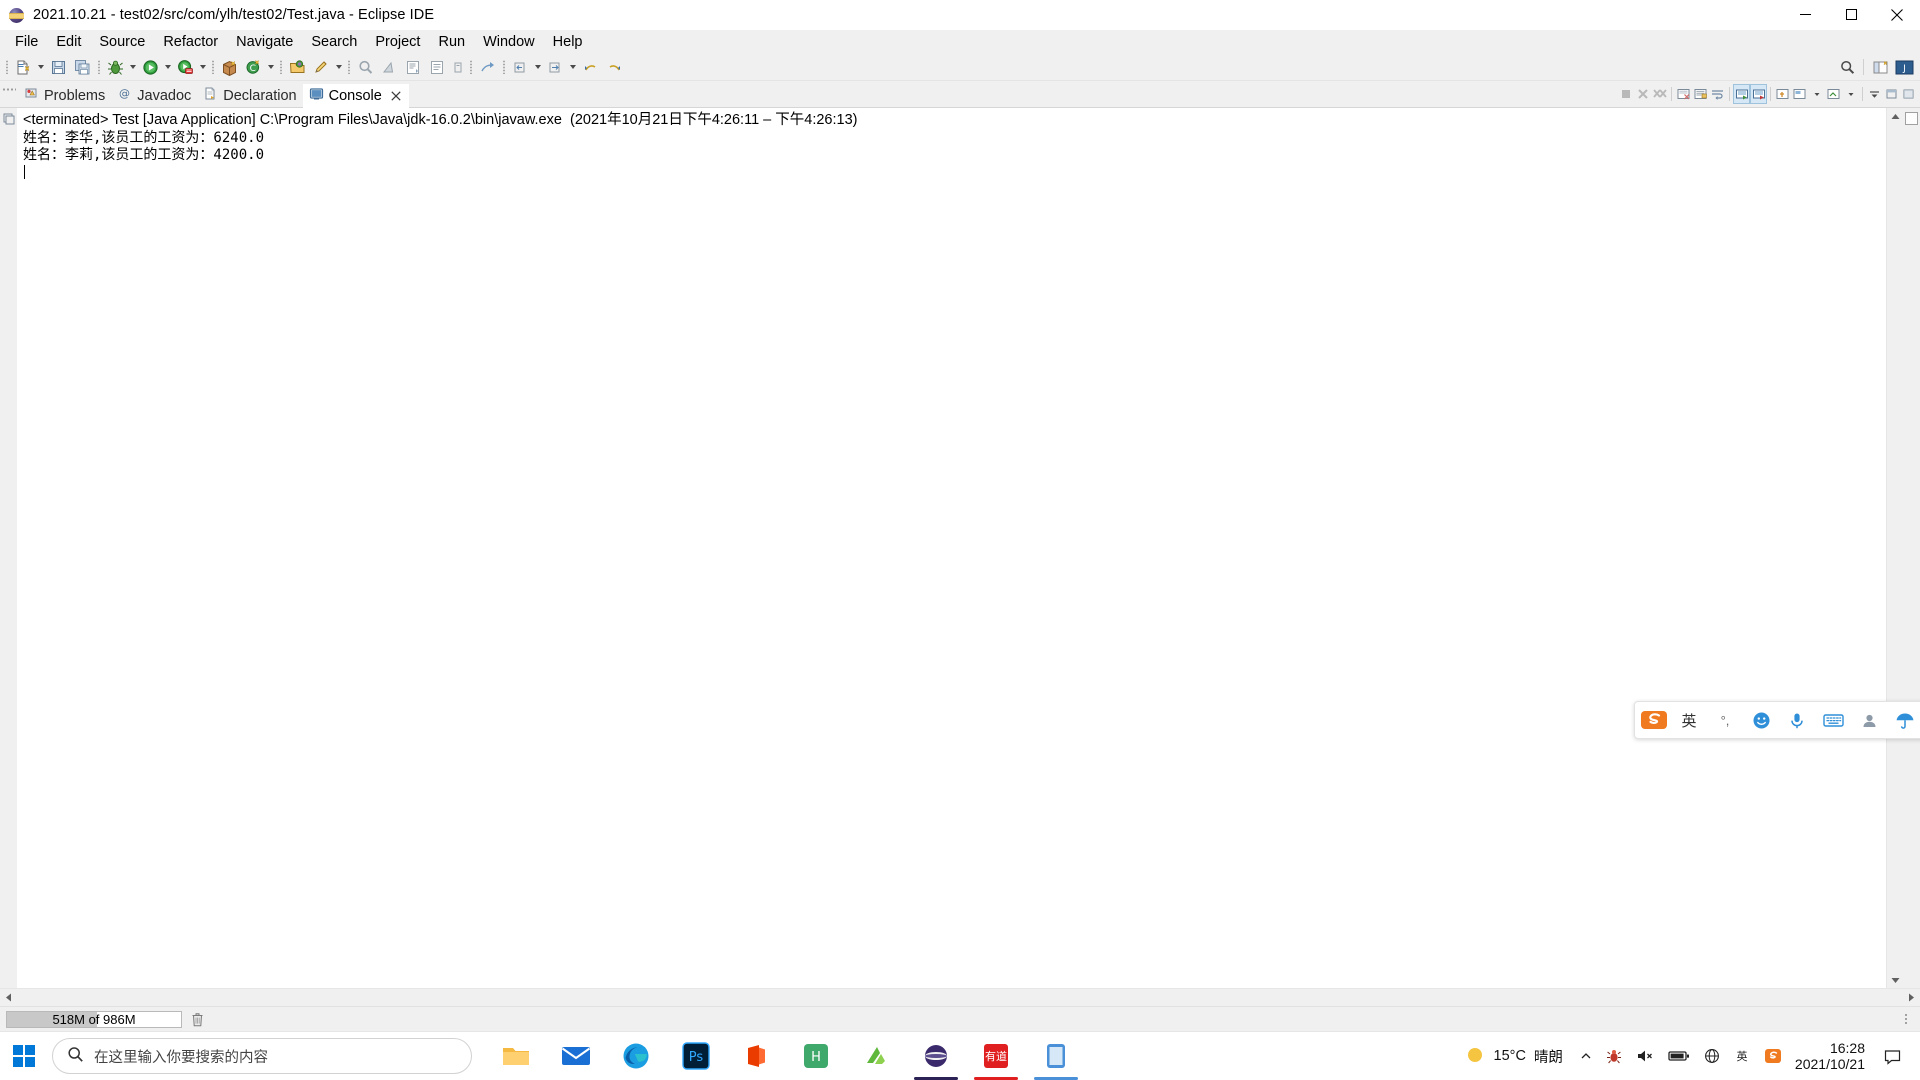 The image size is (1920, 1080). What do you see at coordinates (396, 96) in the screenshot?
I see `tab-console-close-icon` at bounding box center [396, 96].